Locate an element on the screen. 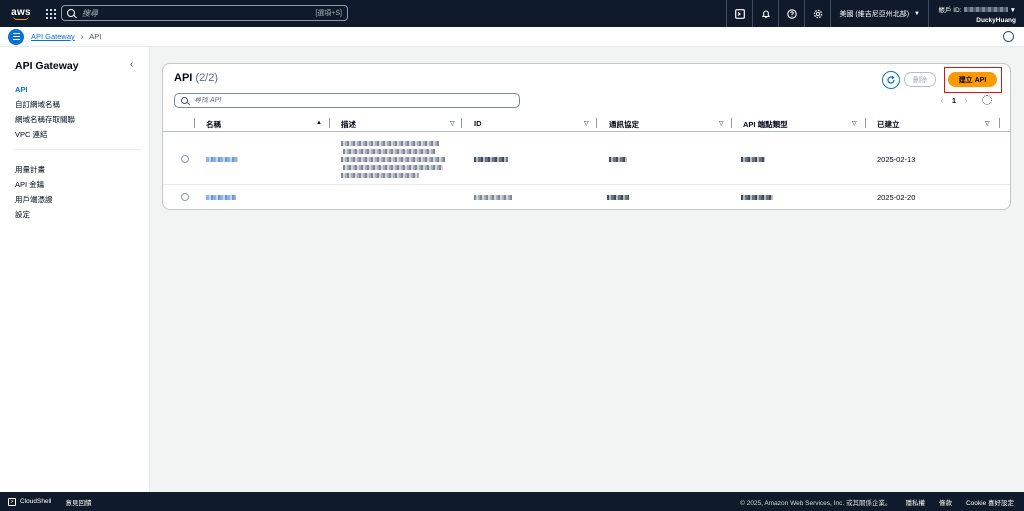 This screenshot has width=1024, height=511. col-name: 名稱 ▲ is located at coordinates (264, 124).